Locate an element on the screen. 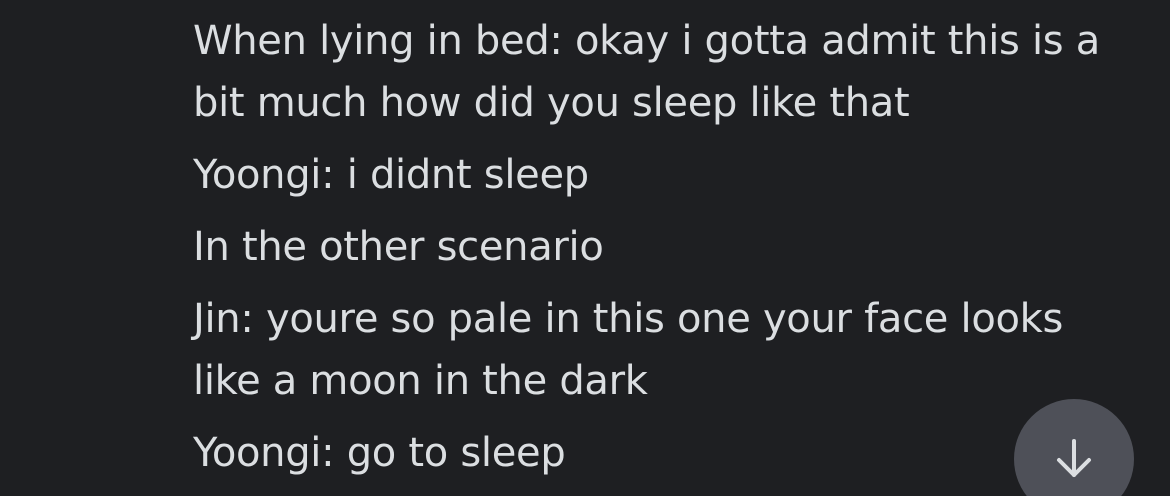  arrow-down-icon is located at coordinates (1074, 459).